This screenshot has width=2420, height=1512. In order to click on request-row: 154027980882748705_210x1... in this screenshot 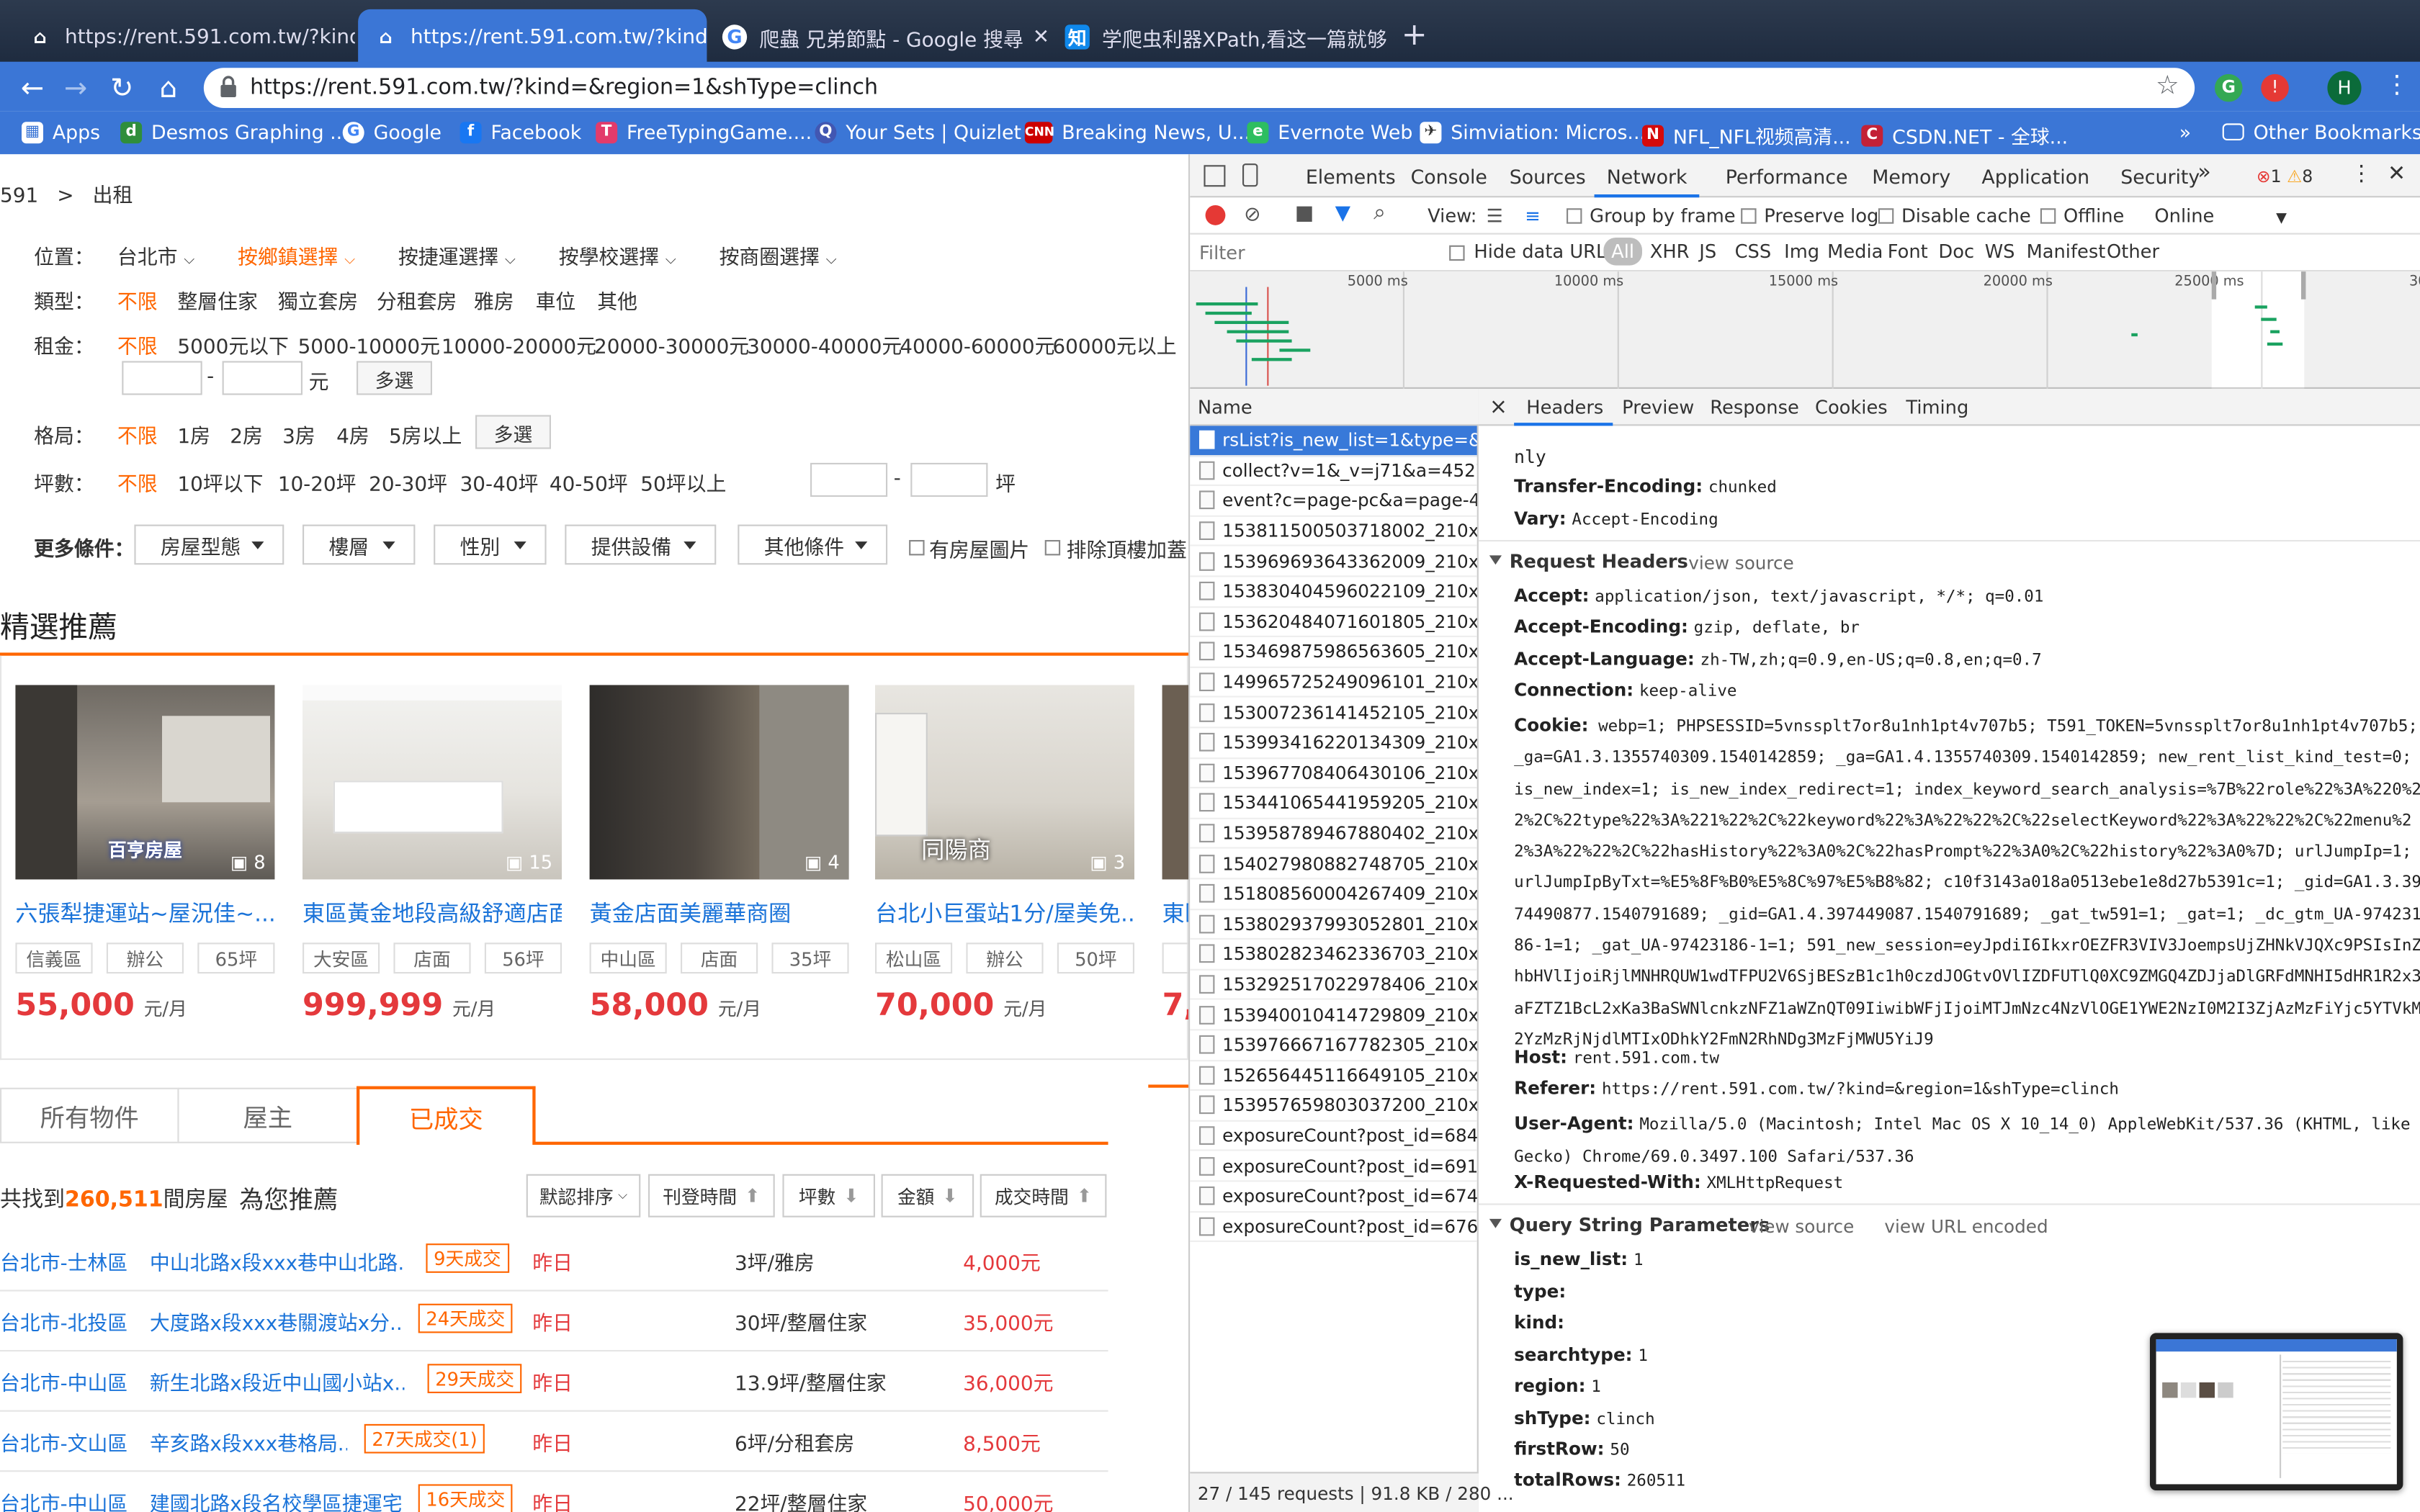, I will do `click(1333, 864)`.